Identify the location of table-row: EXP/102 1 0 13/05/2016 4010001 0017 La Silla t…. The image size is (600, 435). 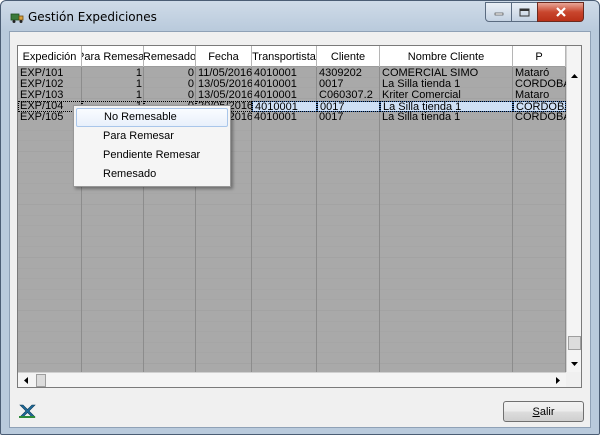
(292, 84).